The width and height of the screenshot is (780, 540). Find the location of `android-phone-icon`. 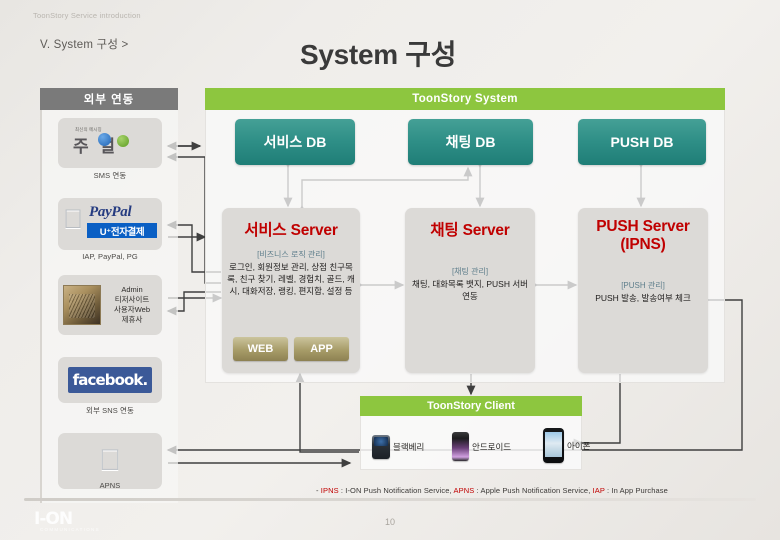

android-phone-icon is located at coordinates (460, 446).